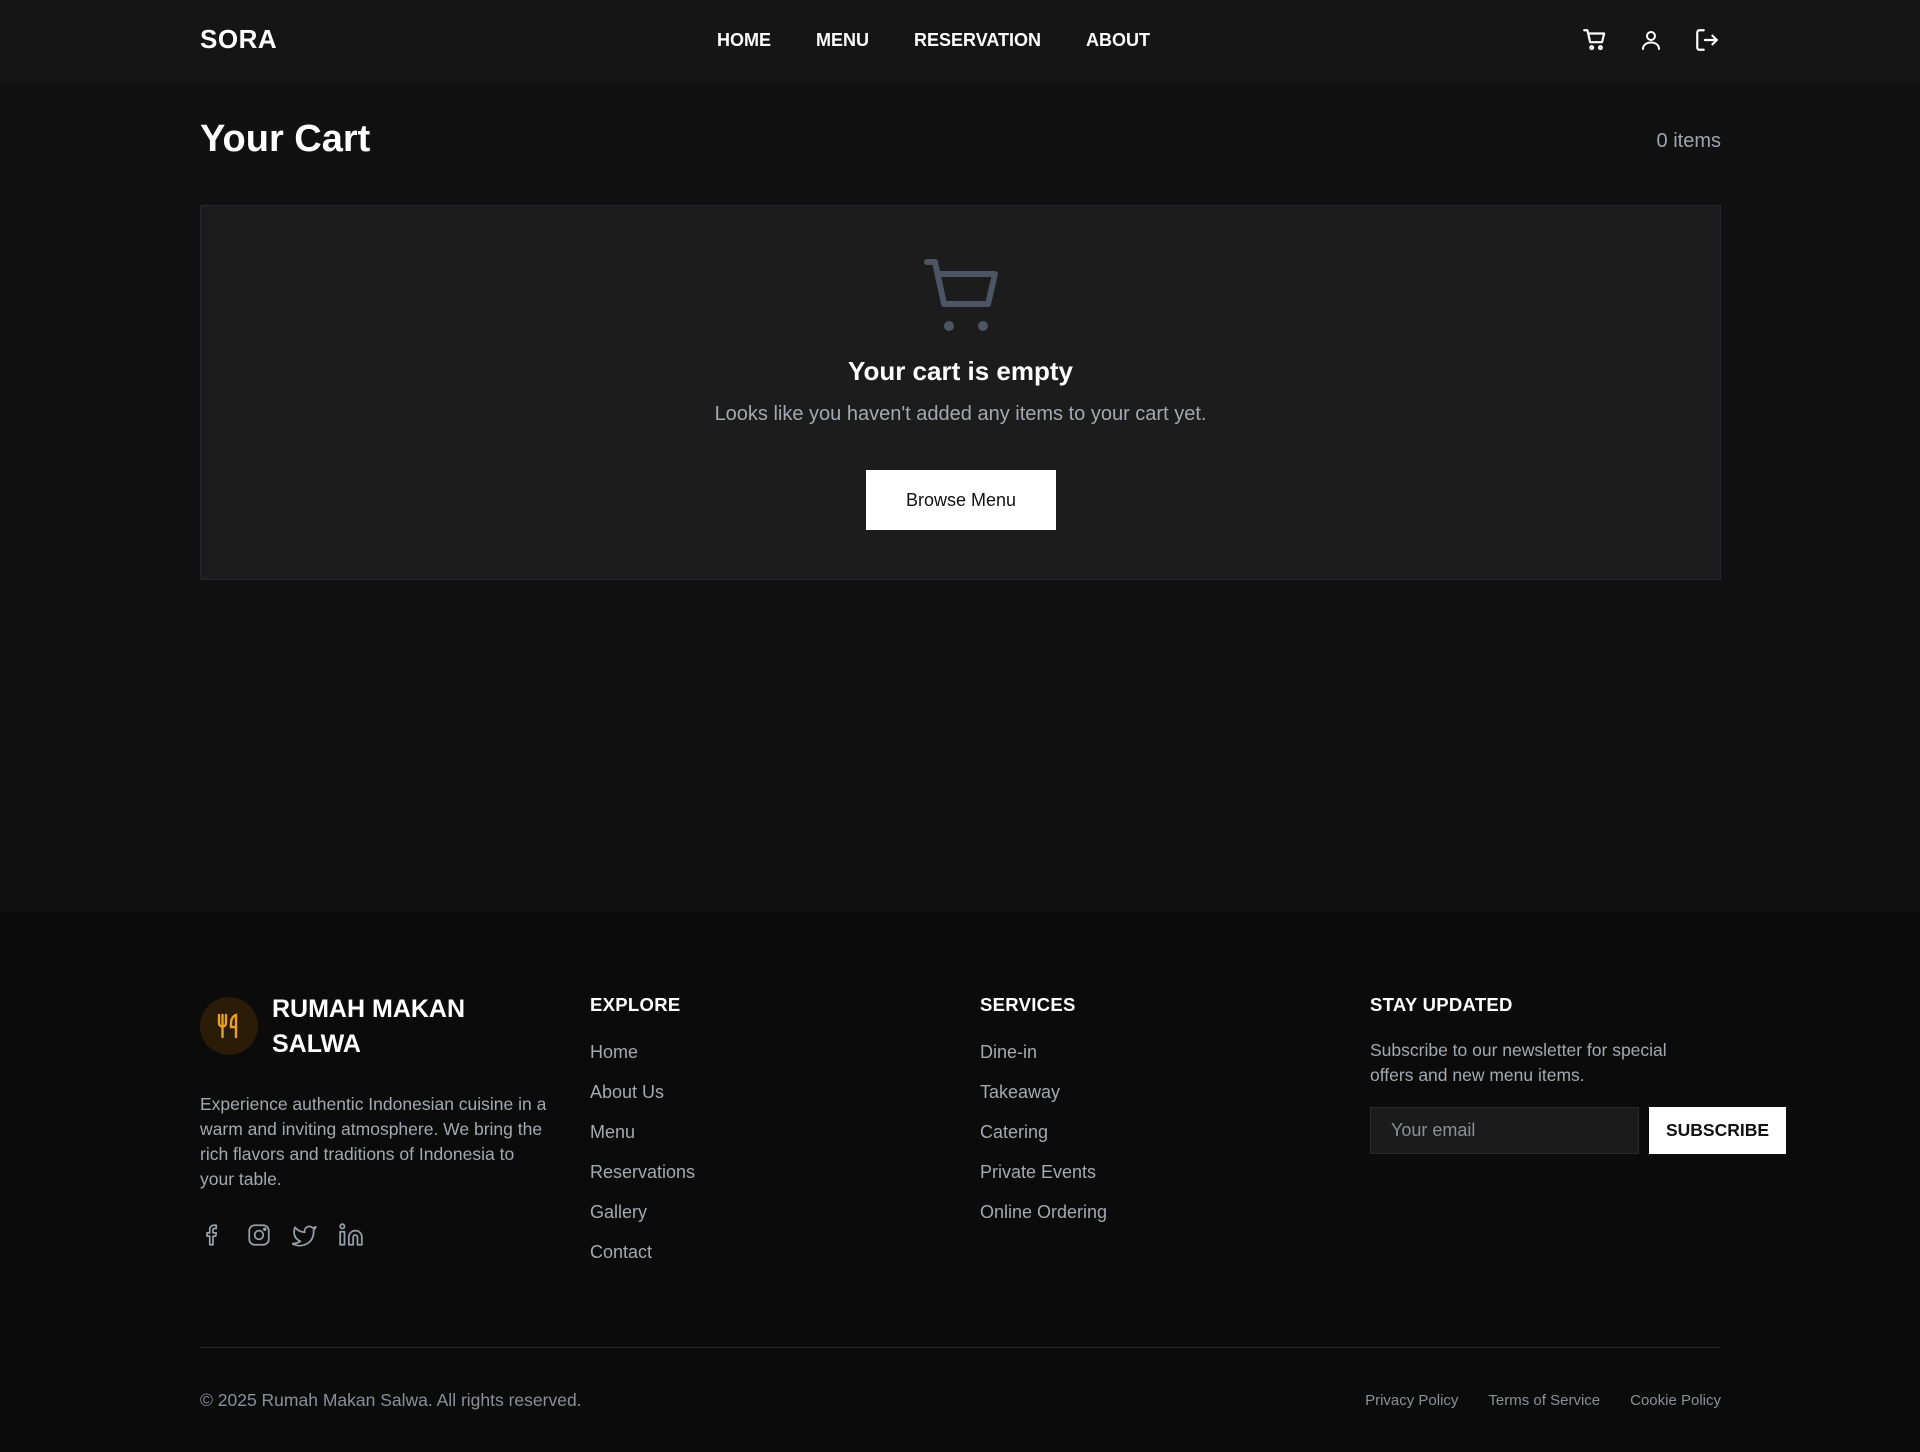 This screenshot has width=1920, height=1452. I want to click on footer-link-menu: Menu, so click(642, 1142).